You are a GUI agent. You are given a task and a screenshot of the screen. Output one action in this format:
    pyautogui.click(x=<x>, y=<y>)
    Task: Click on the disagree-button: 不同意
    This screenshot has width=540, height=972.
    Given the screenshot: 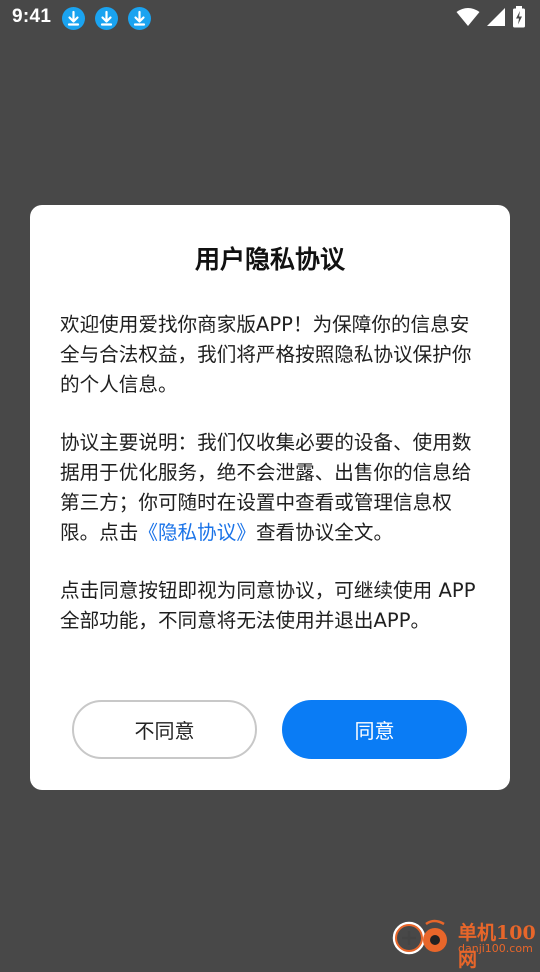 What is the action you would take?
    pyautogui.click(x=164, y=729)
    